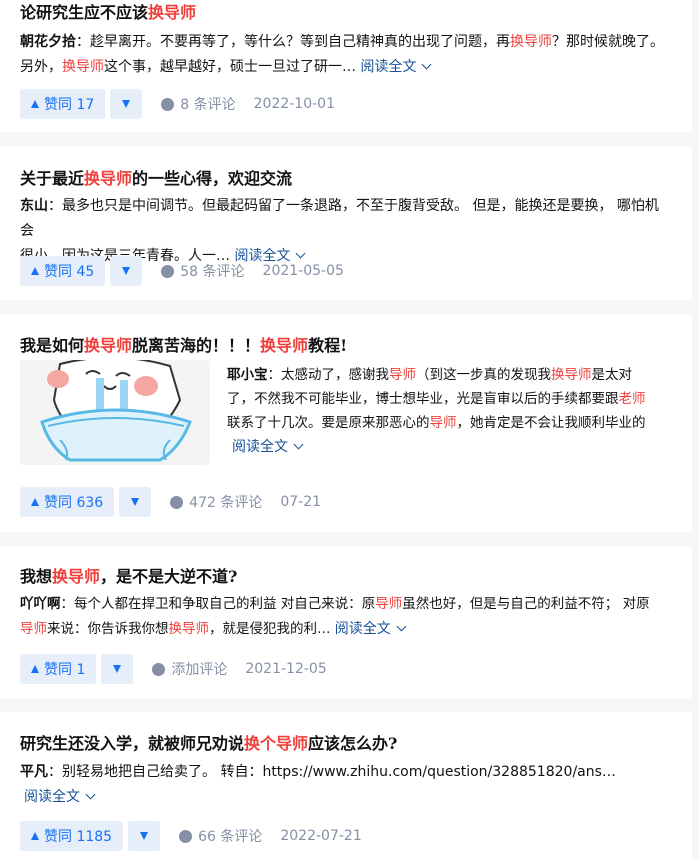 The width and height of the screenshot is (699, 858). I want to click on comment-button: 66 条评论, so click(220, 836).